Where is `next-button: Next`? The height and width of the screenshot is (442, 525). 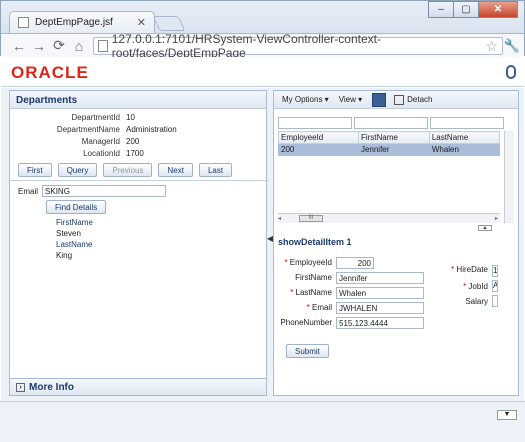
next-button: Next is located at coordinates (175, 170).